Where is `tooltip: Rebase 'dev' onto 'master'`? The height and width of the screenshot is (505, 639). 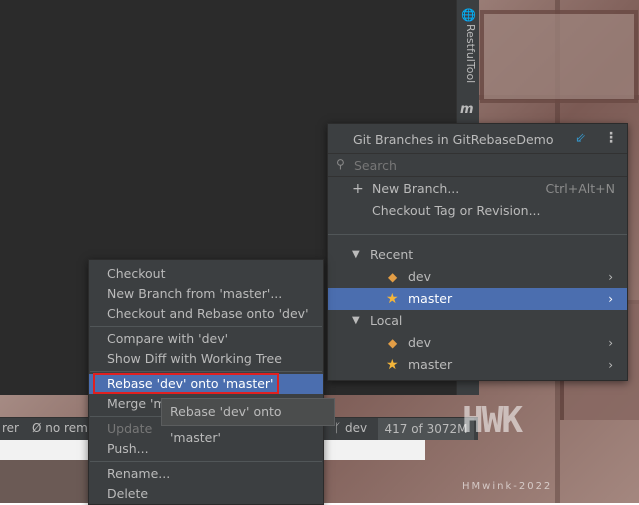 tooltip: Rebase 'dev' onto 'master' is located at coordinates (248, 421).